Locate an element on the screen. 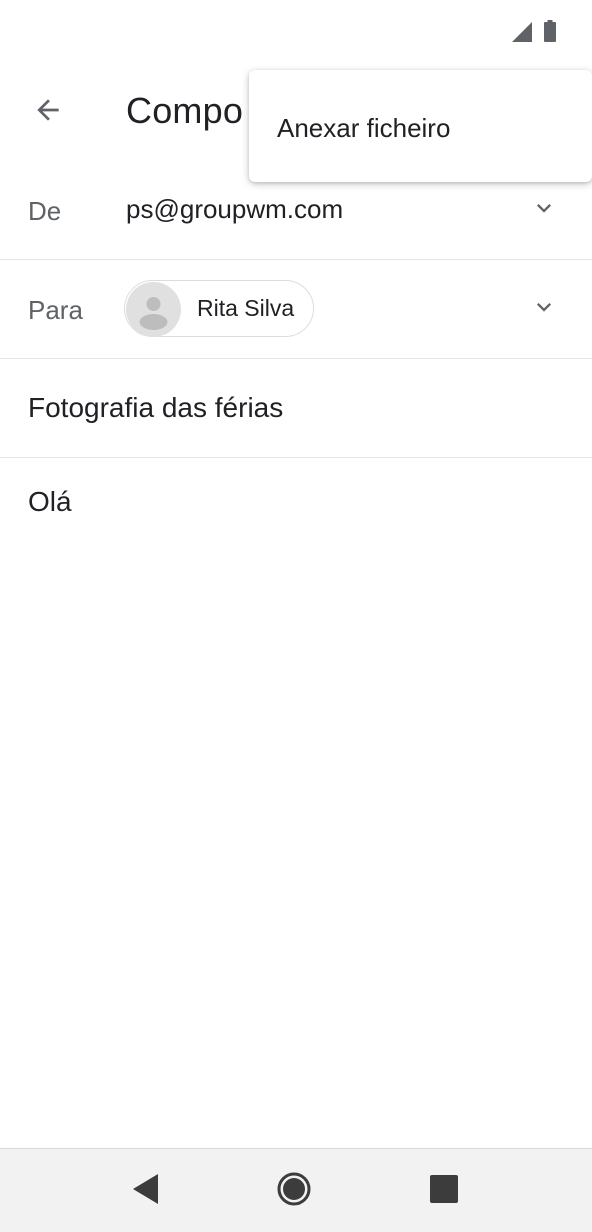  to-expand-button is located at coordinates (544, 309).